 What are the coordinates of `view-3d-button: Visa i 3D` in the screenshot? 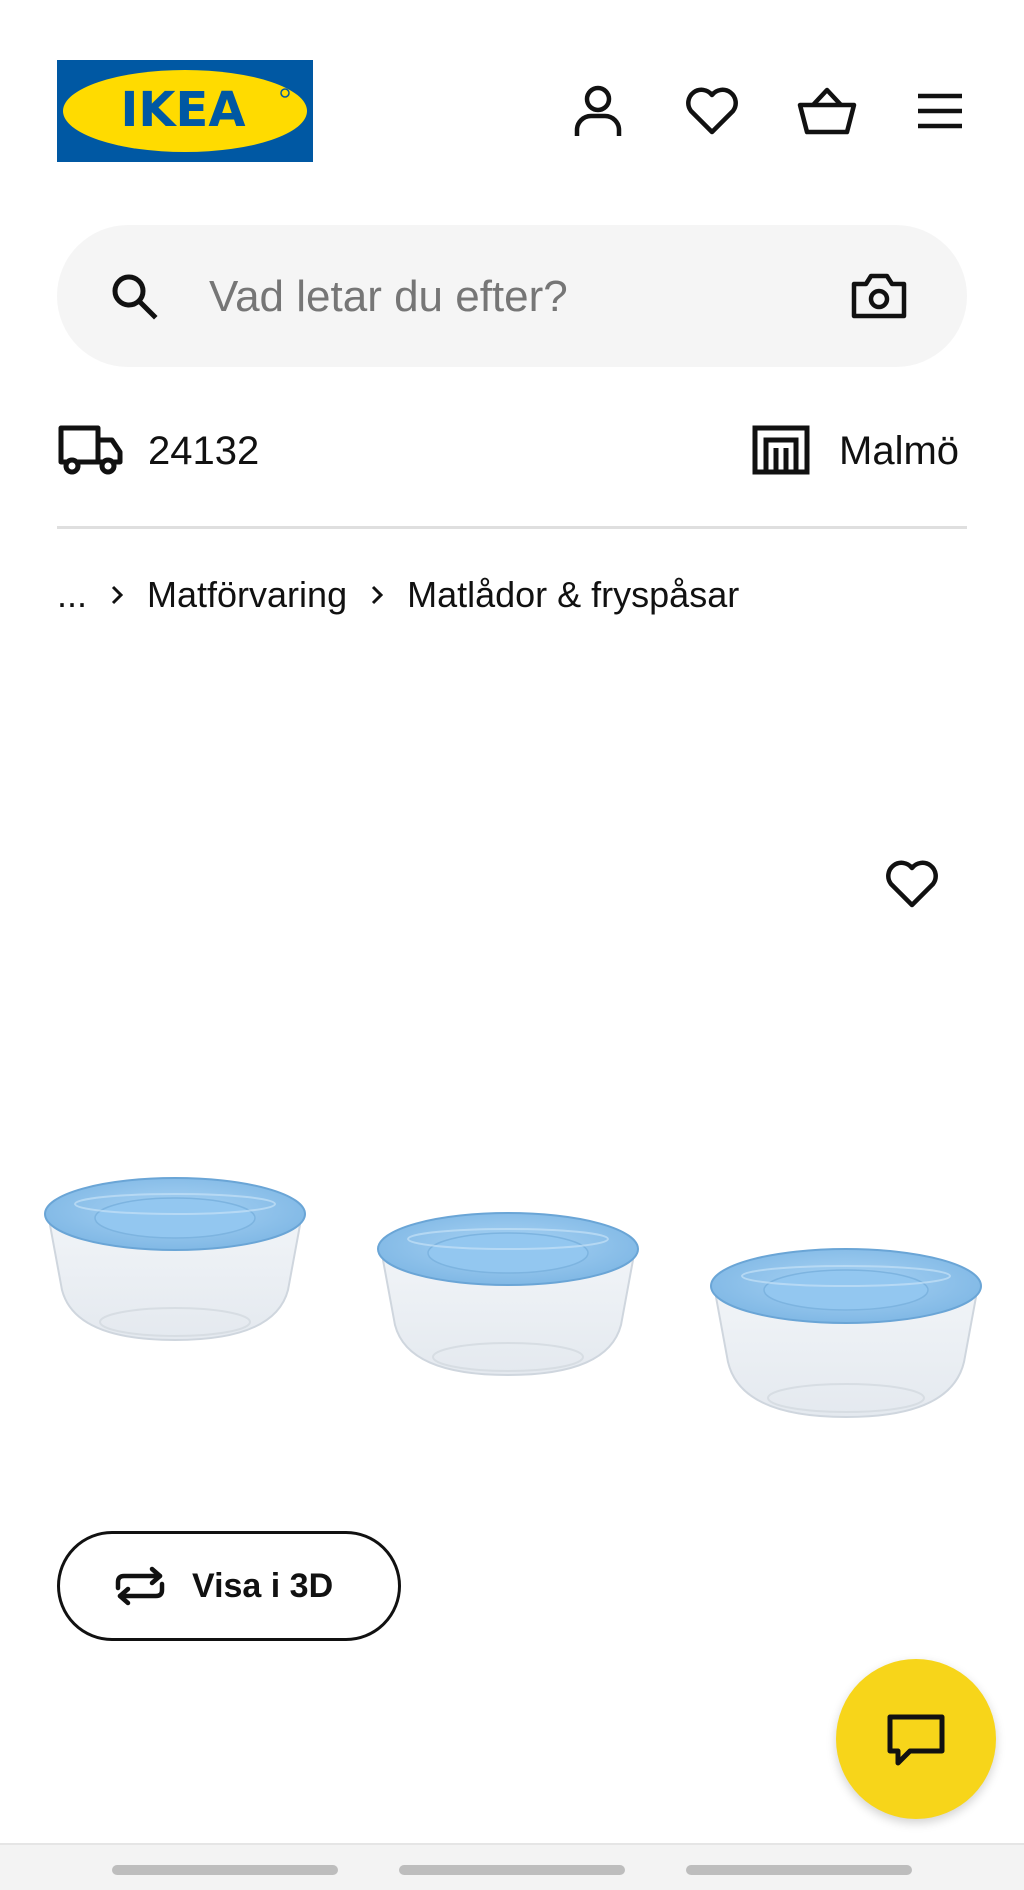 It's located at (229, 1586).